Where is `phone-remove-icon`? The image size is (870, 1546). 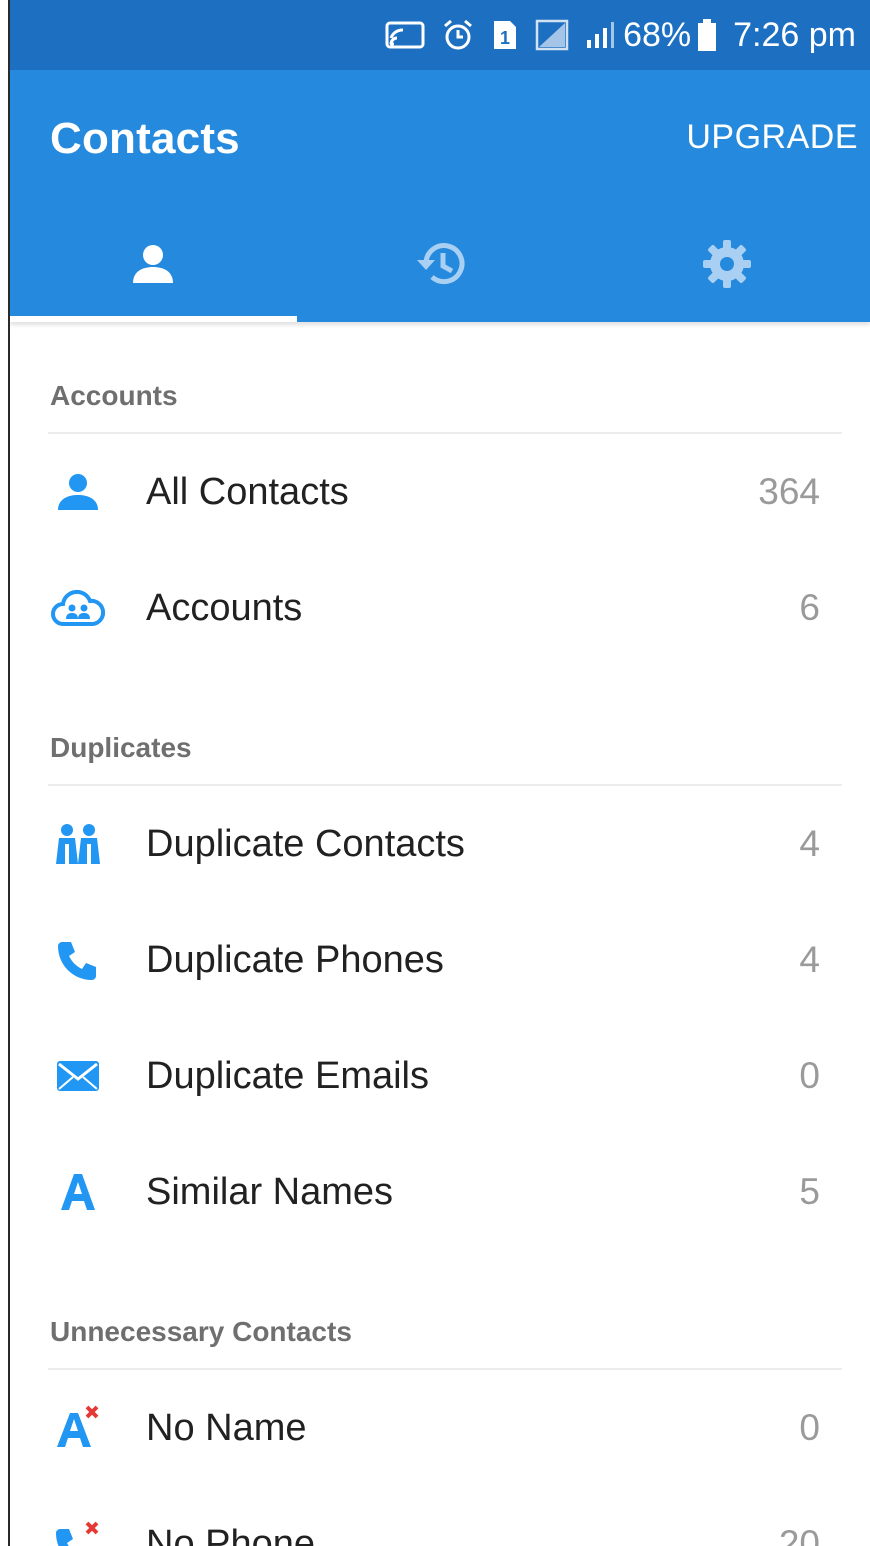
phone-remove-icon is located at coordinates (78, 1530).